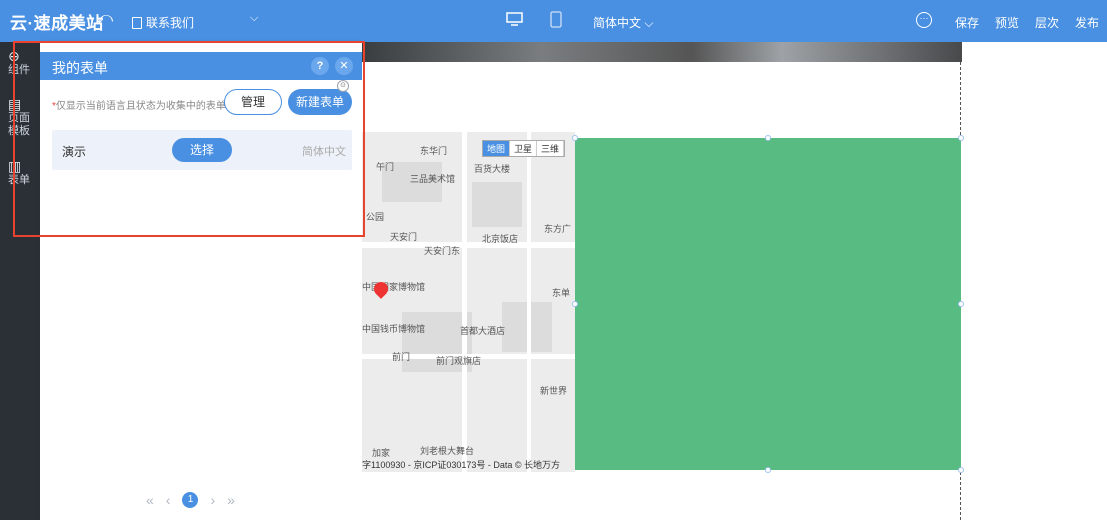 The width and height of the screenshot is (1107, 520). Describe the element at coordinates (254, 18) in the screenshot. I see `chevron-down-icon: ⌵` at that location.